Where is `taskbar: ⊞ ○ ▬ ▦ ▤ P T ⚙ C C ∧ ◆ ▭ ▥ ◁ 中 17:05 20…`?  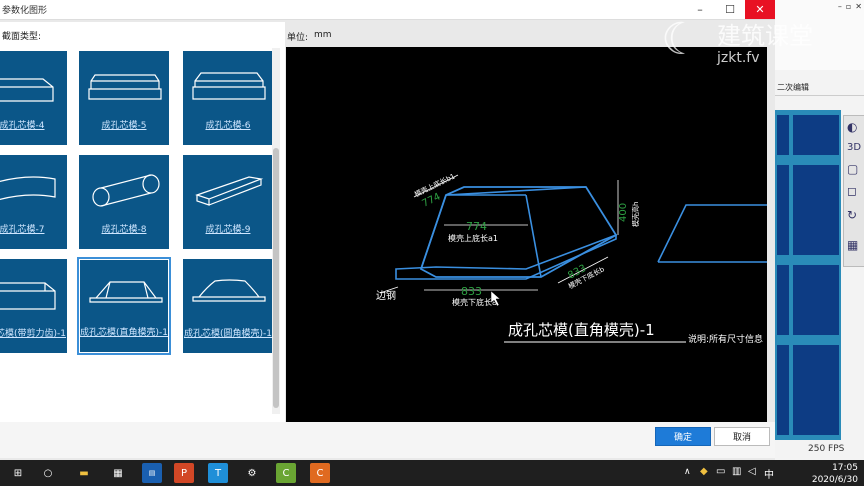
taskbar: ⊞ ○ ▬ ▦ ▤ P T ⚙ C C ∧ ◆ ▭ ▥ ◁ 中 17:05 20… is located at coordinates (432, 473).